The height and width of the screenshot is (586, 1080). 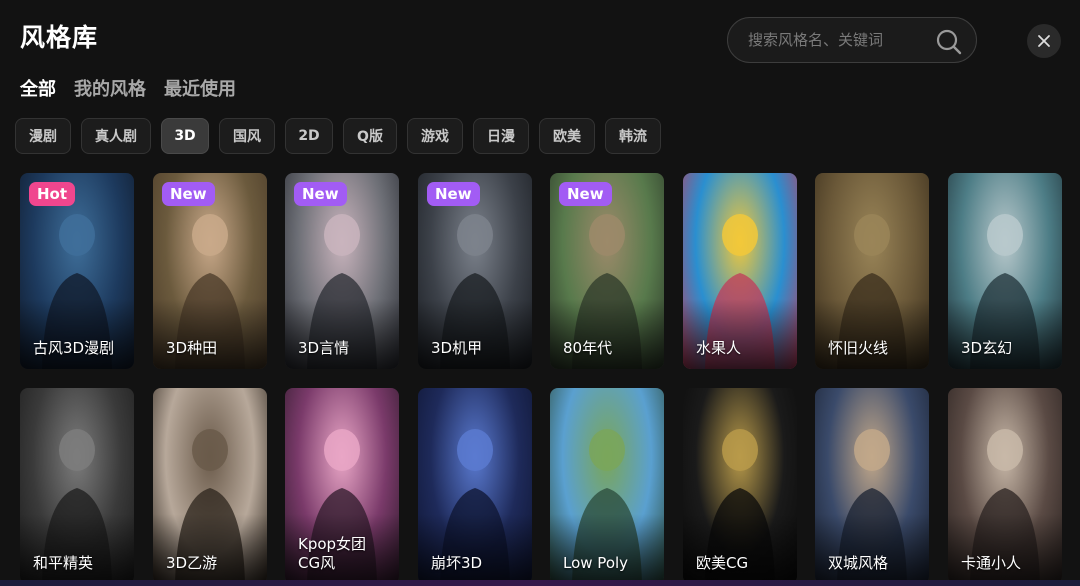 What do you see at coordinates (342, 486) in the screenshot?
I see `style-card: Kpop女团 CG风` at bounding box center [342, 486].